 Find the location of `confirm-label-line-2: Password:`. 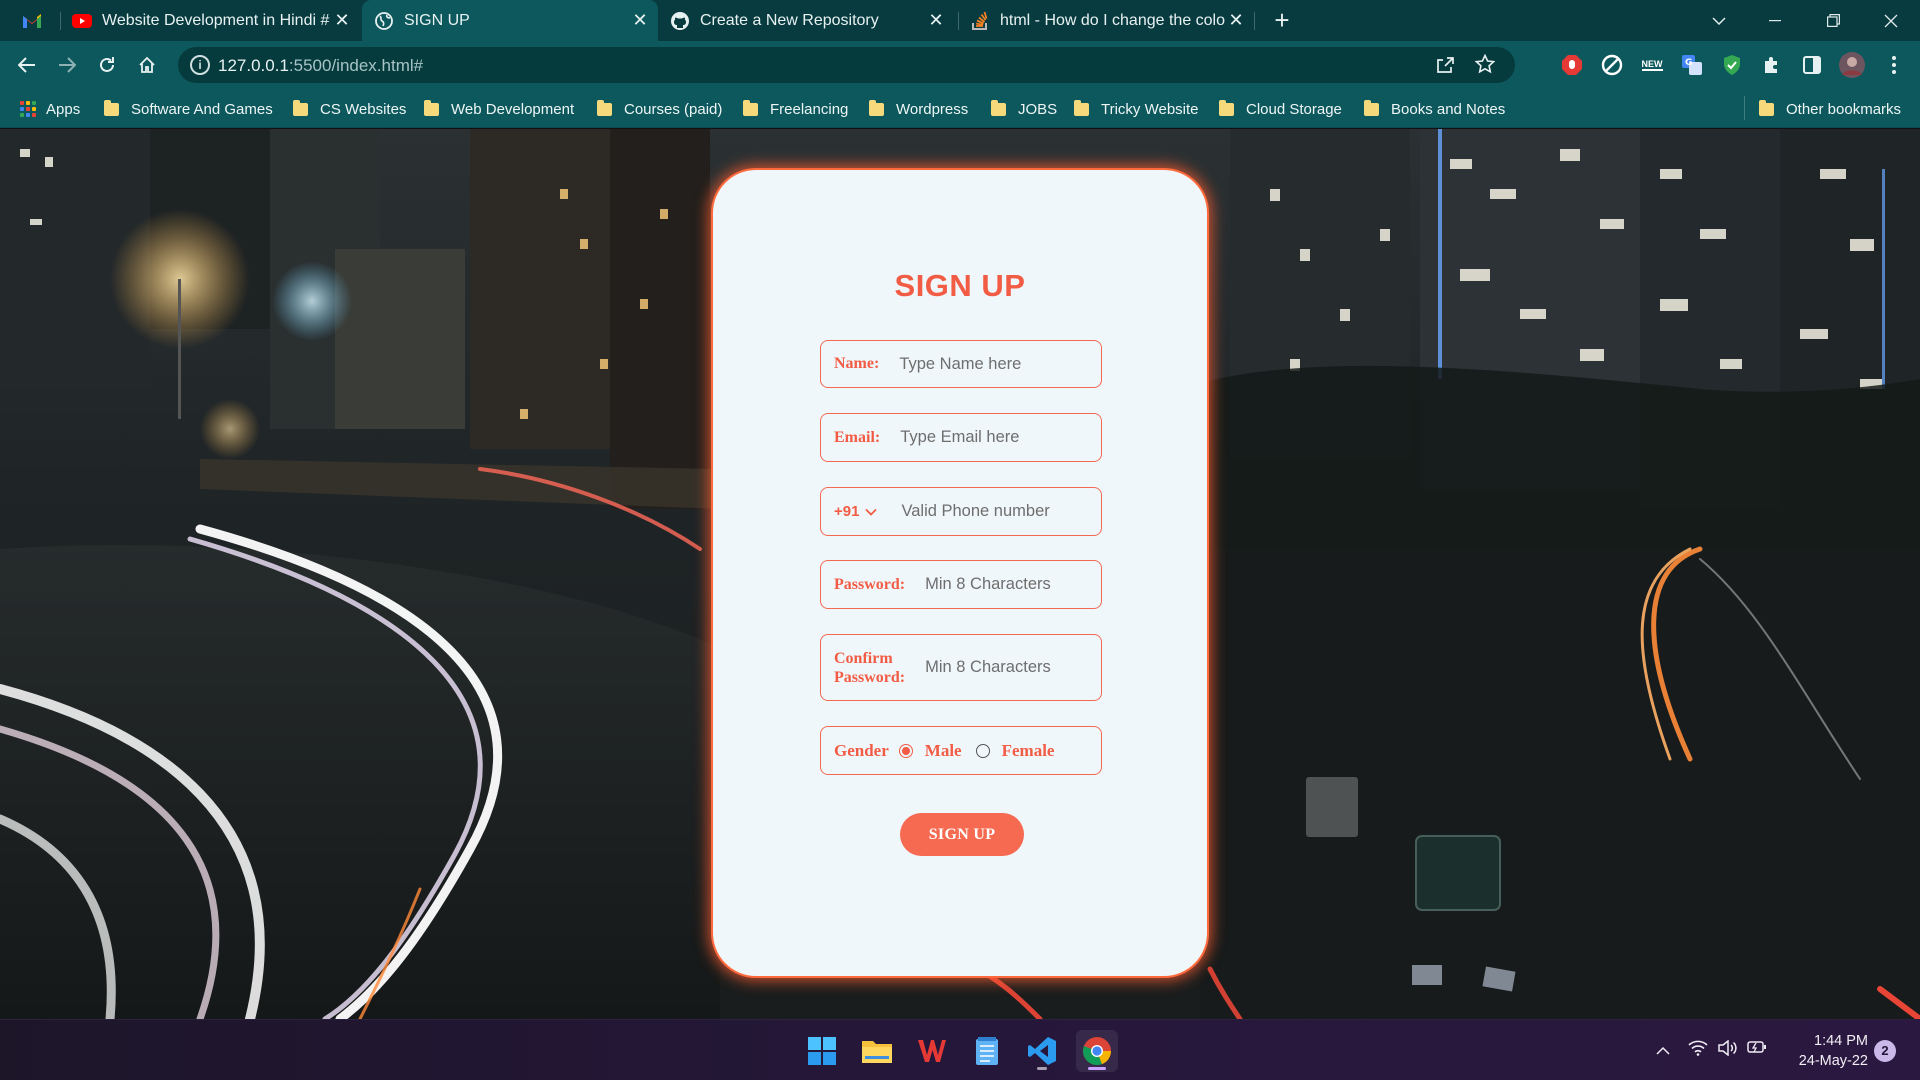

confirm-label-line-2: Password: is located at coordinates (870, 677).